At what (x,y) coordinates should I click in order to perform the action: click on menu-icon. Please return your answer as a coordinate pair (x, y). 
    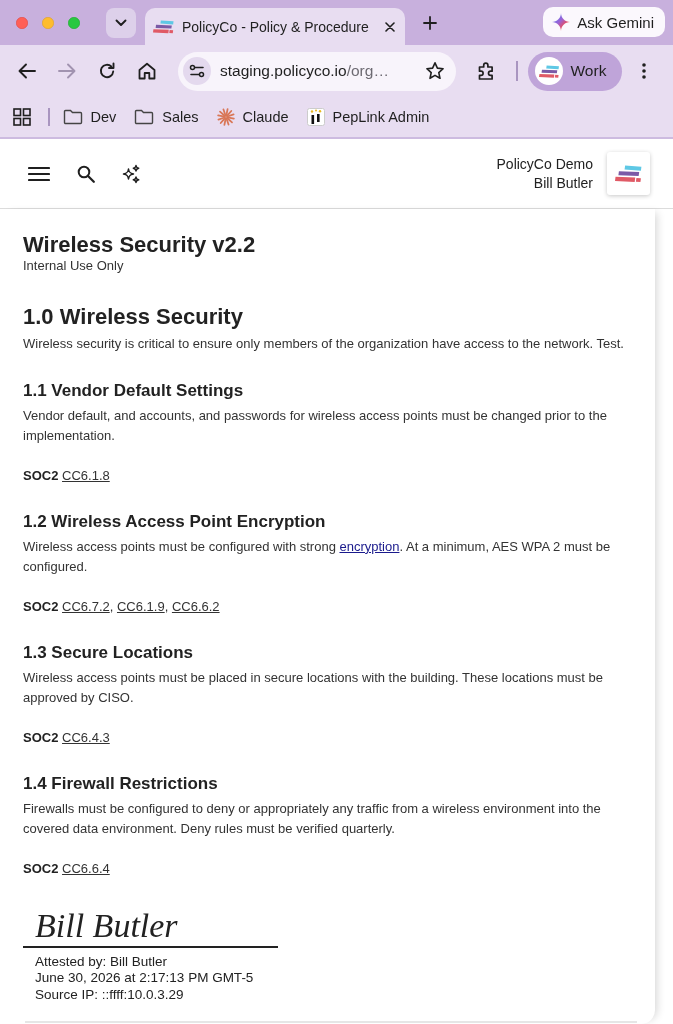
    Looking at the image, I should click on (39, 173).